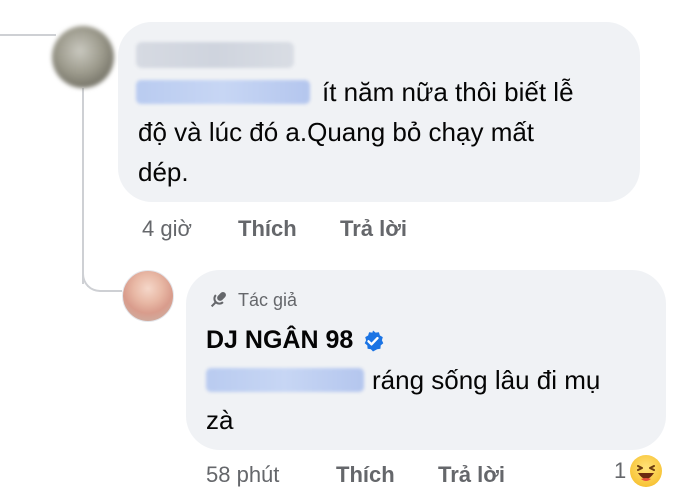 This screenshot has width=688, height=504. What do you see at coordinates (267, 229) in the screenshot?
I see `like-button: Thích` at bounding box center [267, 229].